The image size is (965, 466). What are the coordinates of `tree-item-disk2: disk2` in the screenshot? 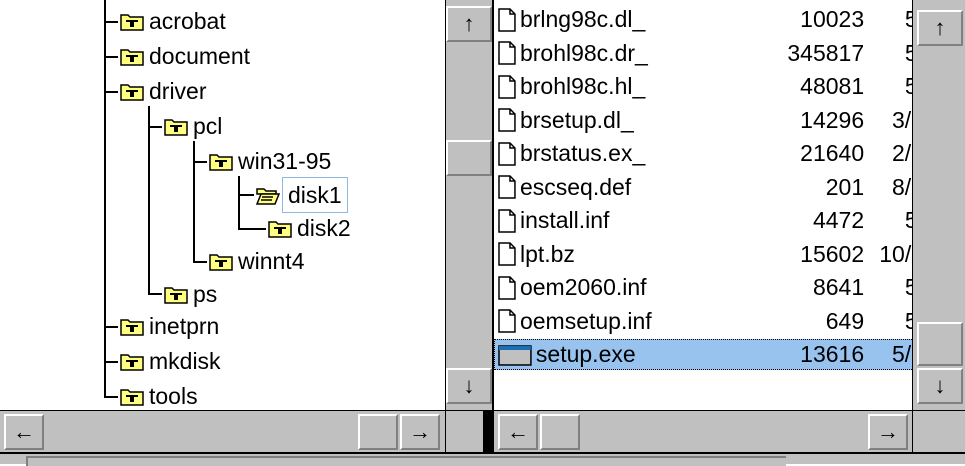 It's located at (309, 228).